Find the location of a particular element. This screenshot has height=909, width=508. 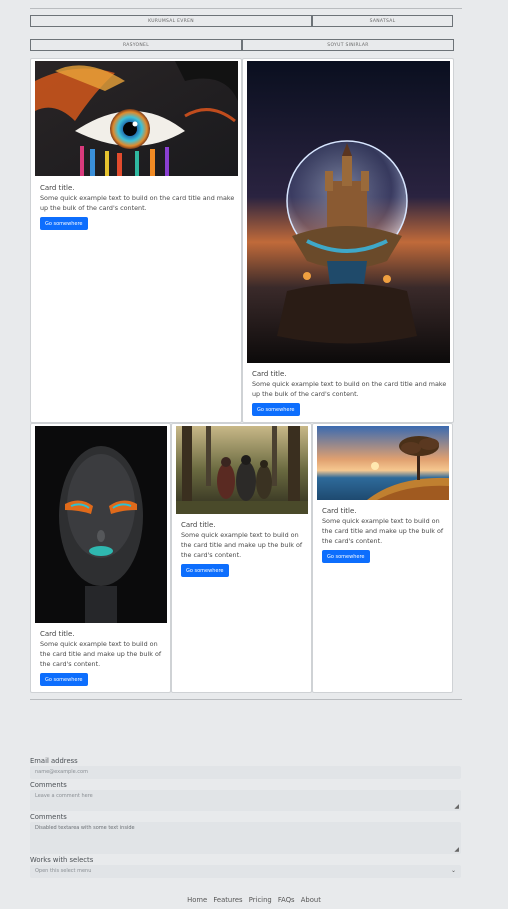

cards-divider is located at coordinates (246, 699).